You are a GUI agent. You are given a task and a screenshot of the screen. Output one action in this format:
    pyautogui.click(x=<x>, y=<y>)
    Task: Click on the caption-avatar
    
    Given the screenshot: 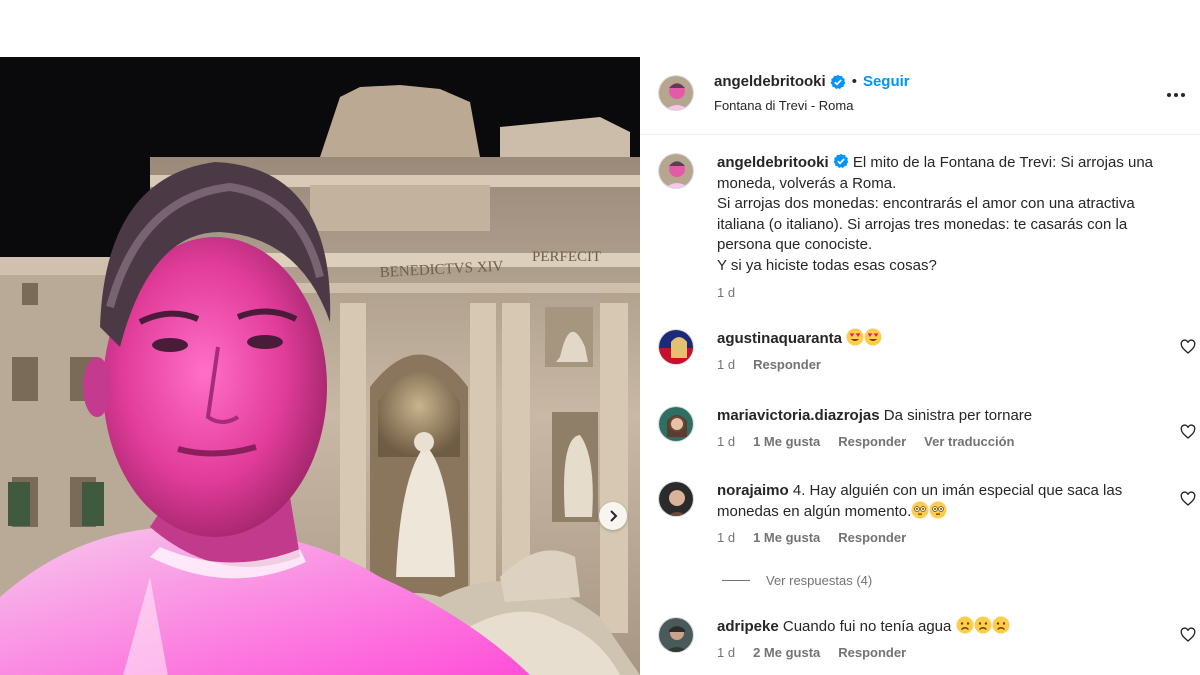 What is the action you would take?
    pyautogui.click(x=676, y=171)
    